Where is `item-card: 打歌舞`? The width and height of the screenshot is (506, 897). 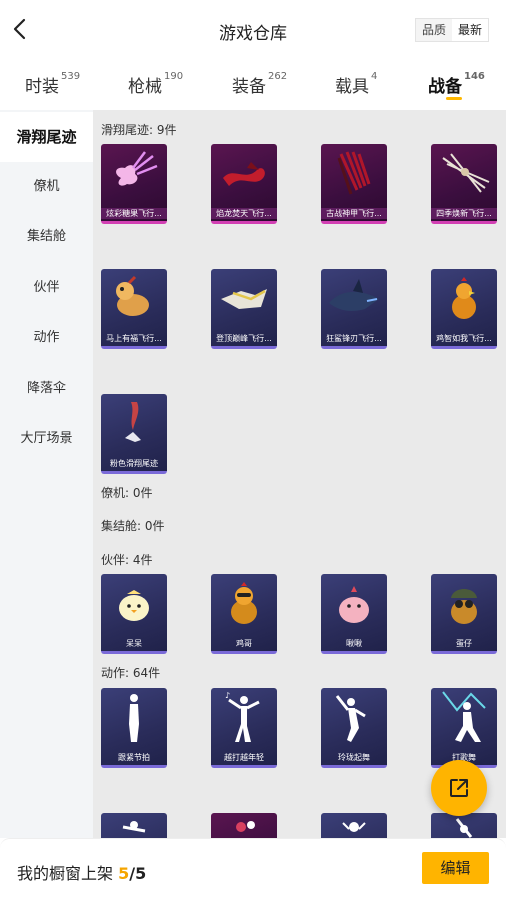
item-card: 打歌舞 is located at coordinates (464, 728).